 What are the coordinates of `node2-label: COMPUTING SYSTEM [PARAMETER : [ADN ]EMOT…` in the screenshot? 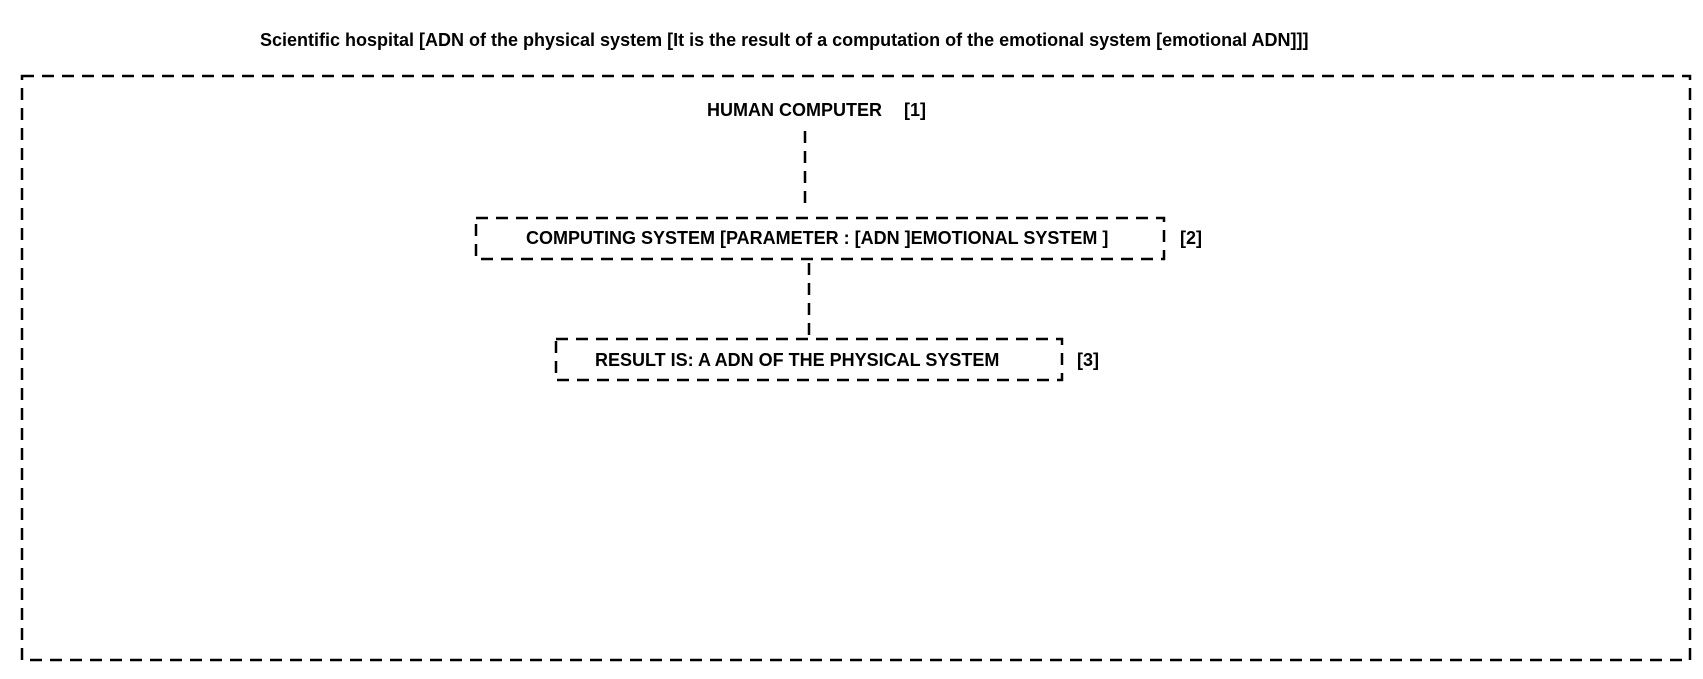 It's located at (817, 238).